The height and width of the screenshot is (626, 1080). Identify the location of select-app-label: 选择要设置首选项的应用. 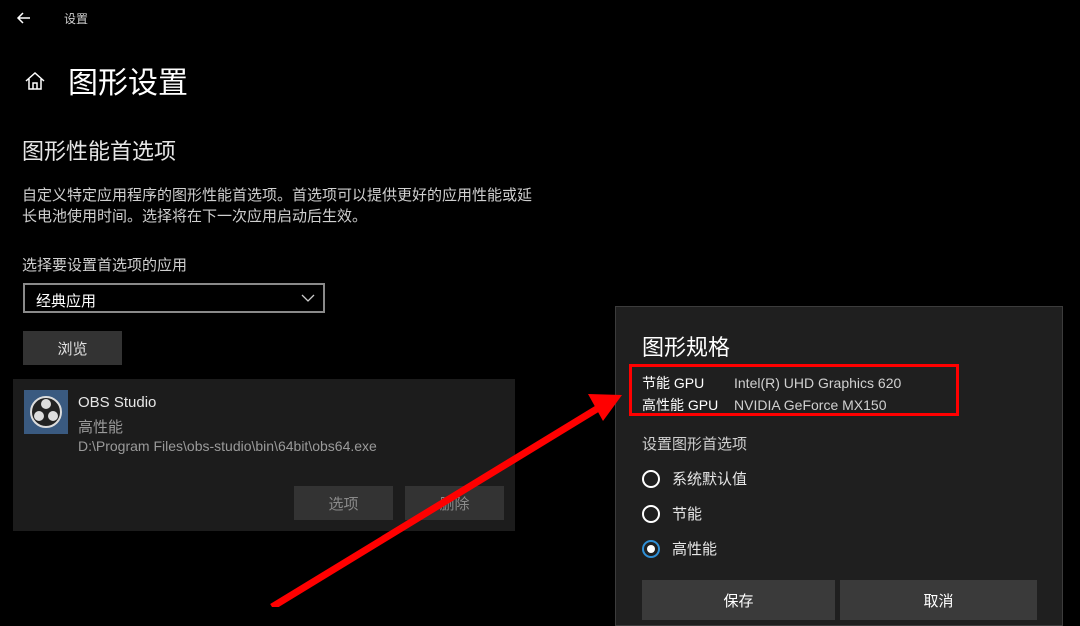
(105, 265).